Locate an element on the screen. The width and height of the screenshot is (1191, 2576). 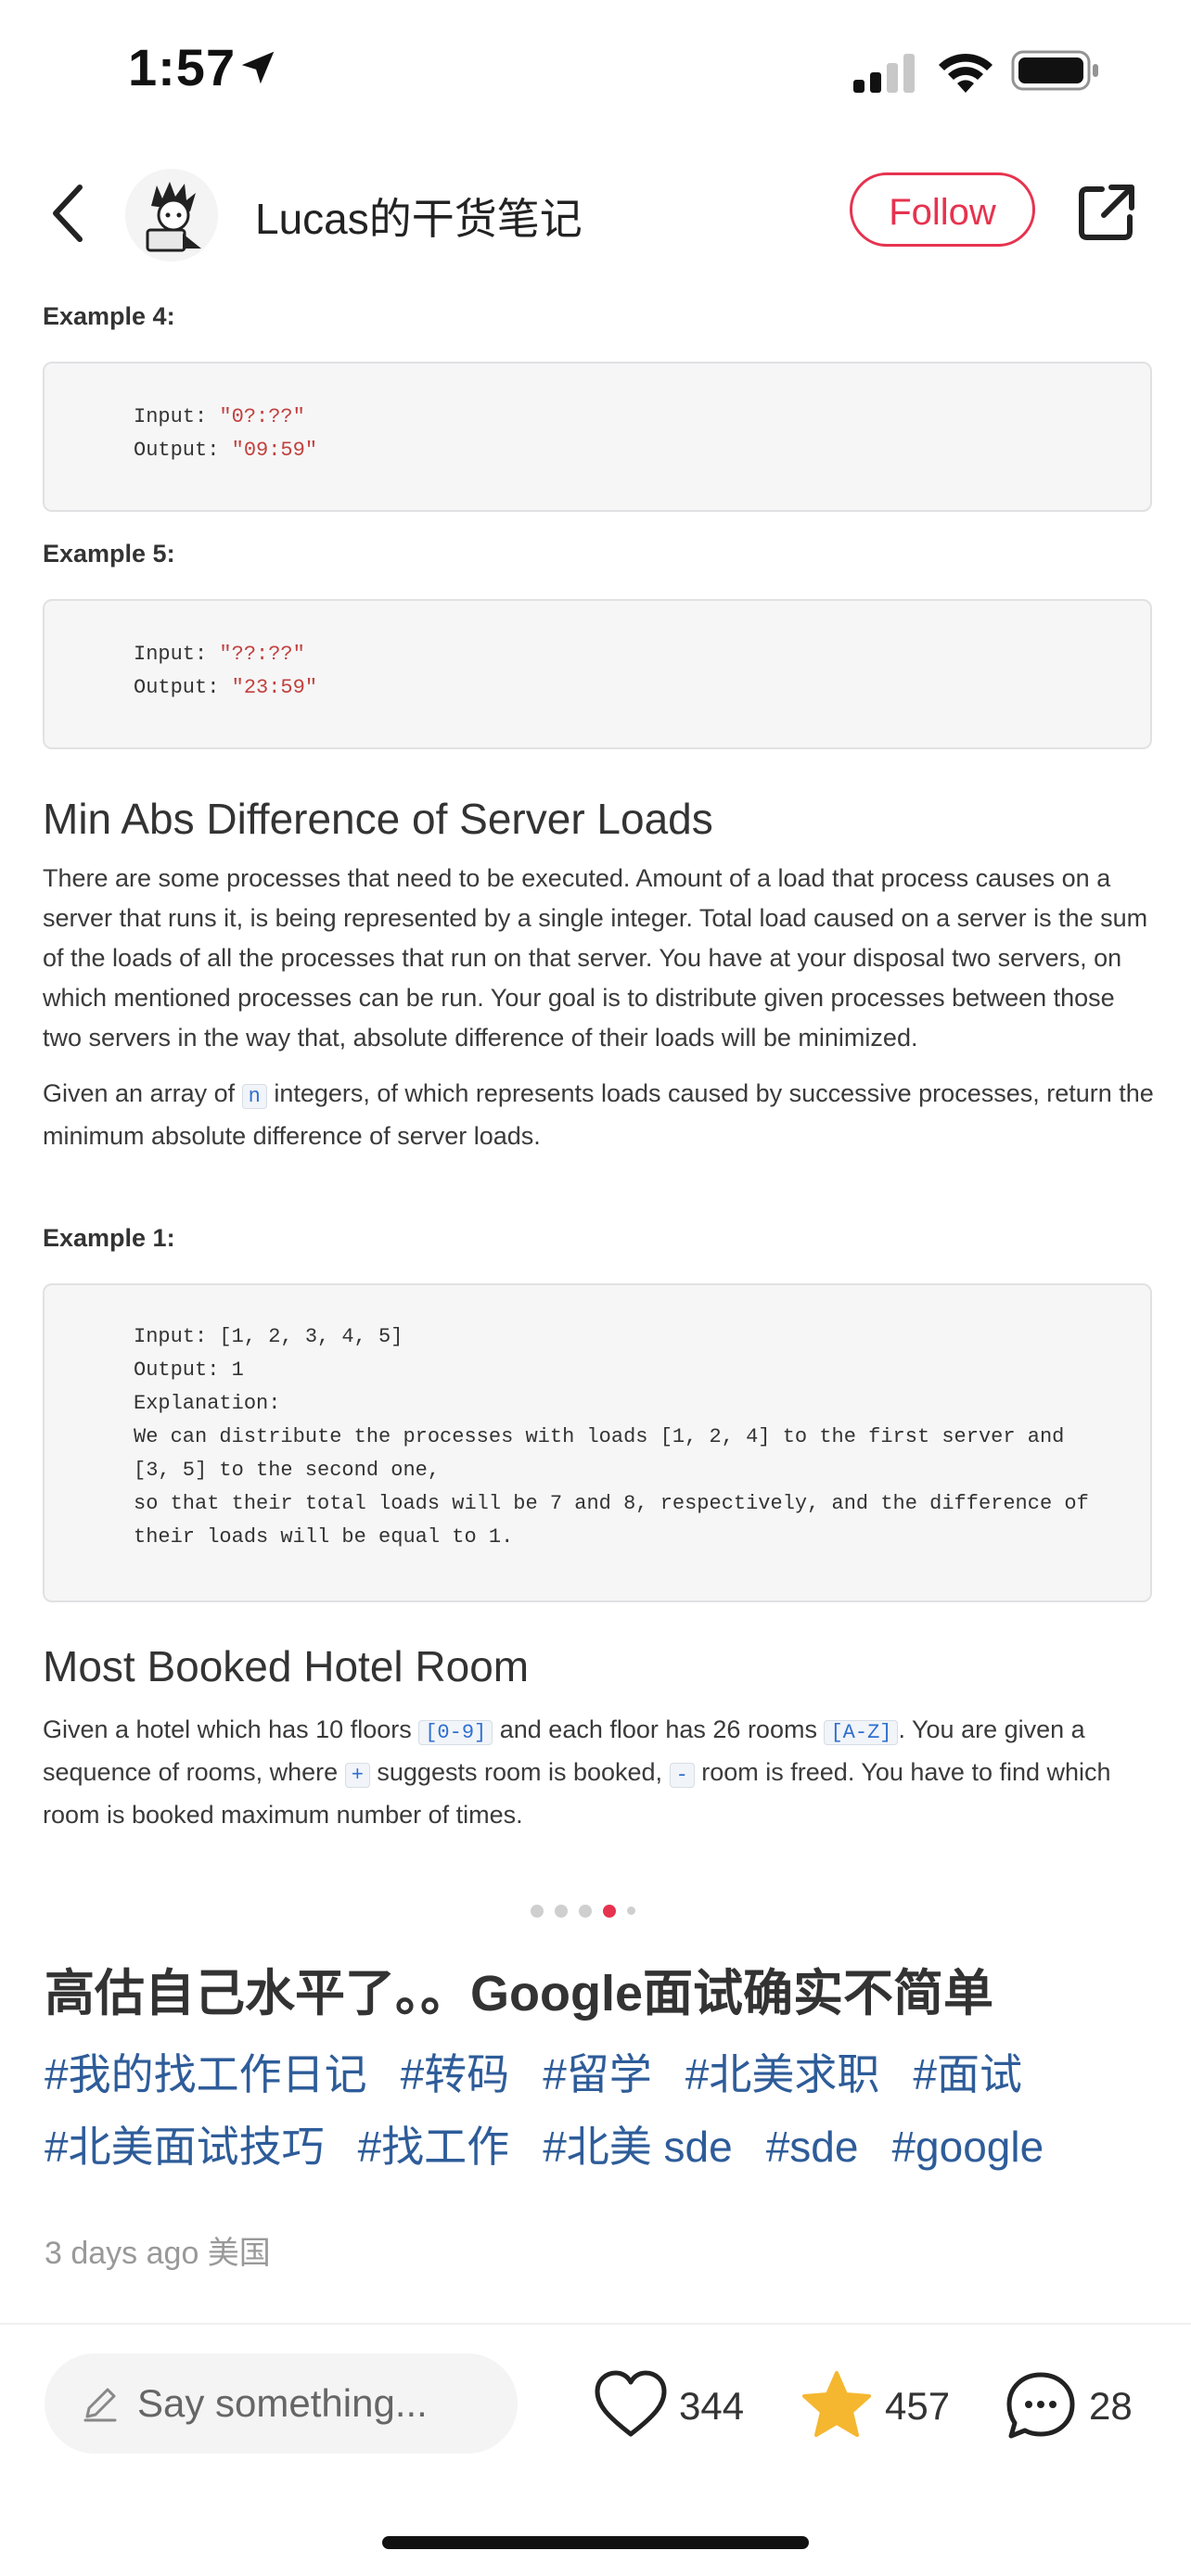
text-run: Given an array of is located at coordinates (142, 1093).